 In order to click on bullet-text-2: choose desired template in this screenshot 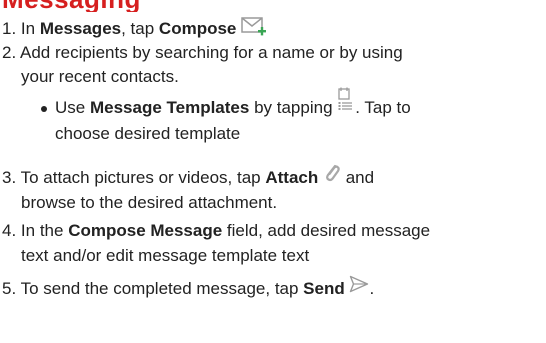, I will do `click(148, 133)`.